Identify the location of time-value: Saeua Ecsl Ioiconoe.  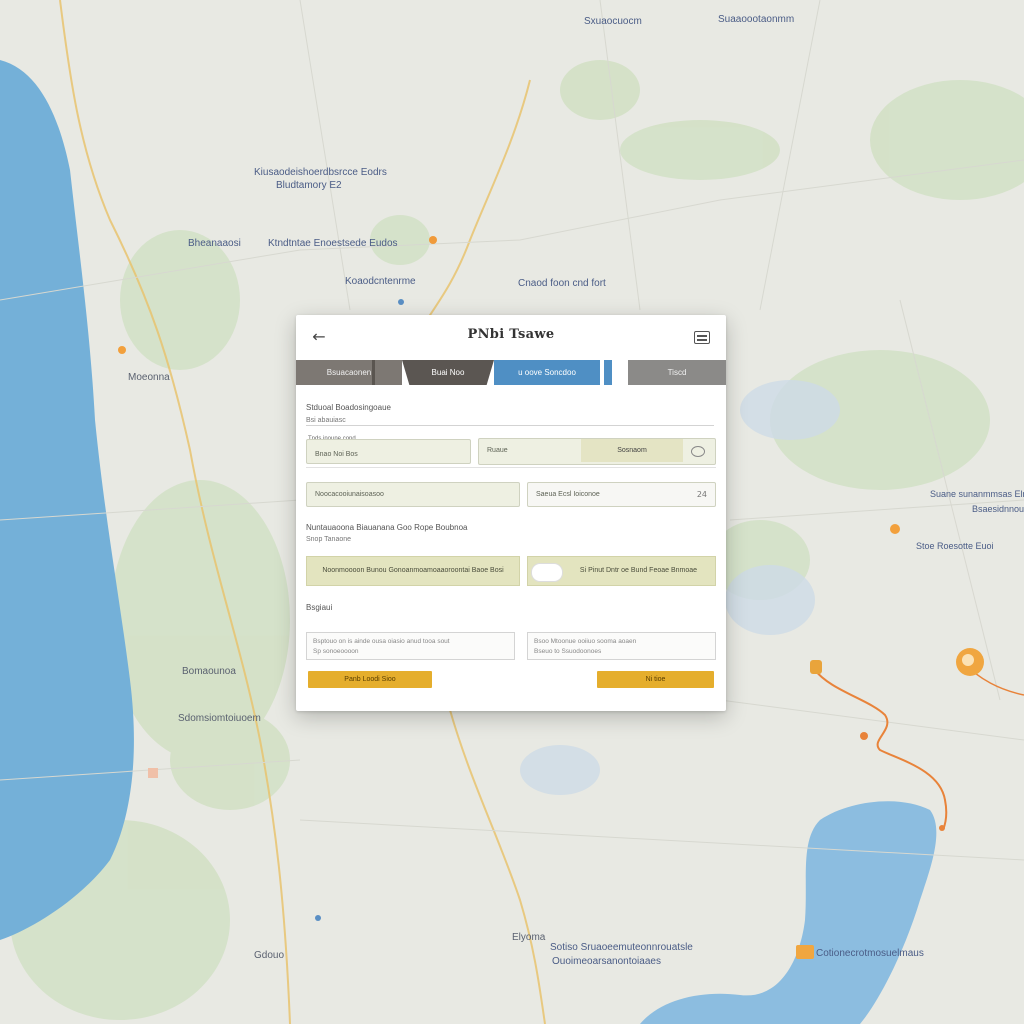
(568, 494).